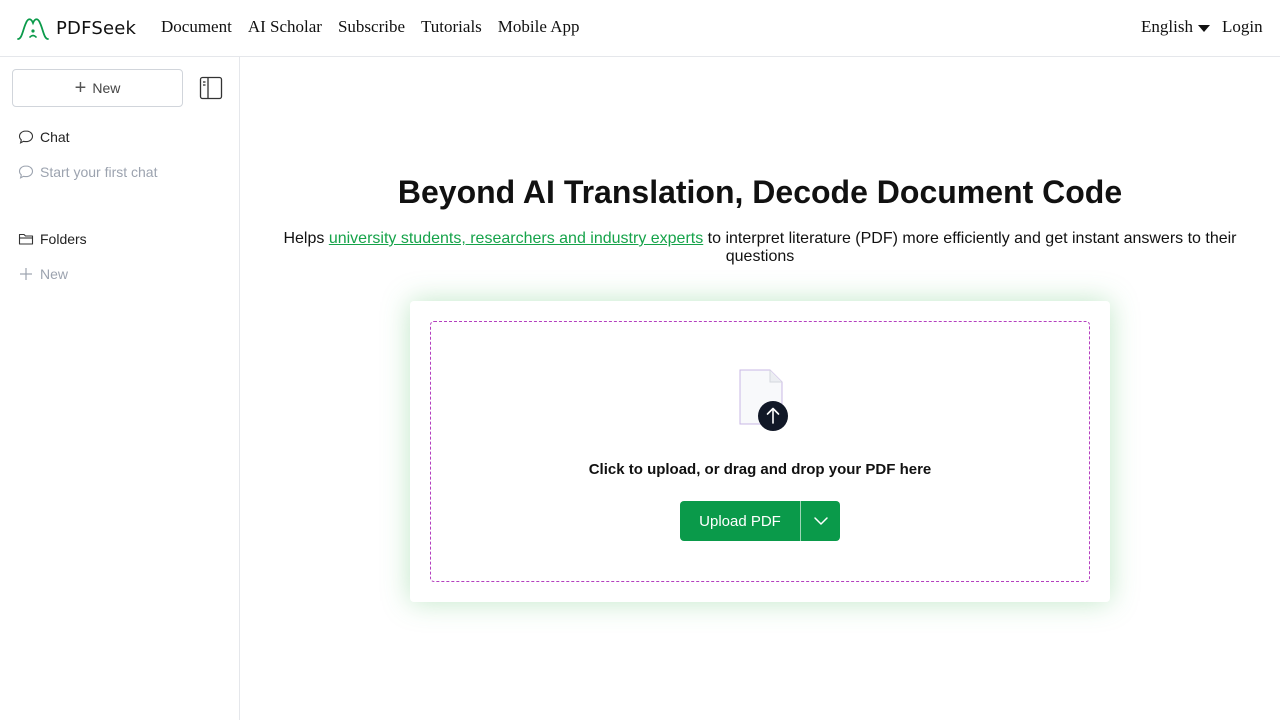  I want to click on login-link: Login, so click(1242, 27).